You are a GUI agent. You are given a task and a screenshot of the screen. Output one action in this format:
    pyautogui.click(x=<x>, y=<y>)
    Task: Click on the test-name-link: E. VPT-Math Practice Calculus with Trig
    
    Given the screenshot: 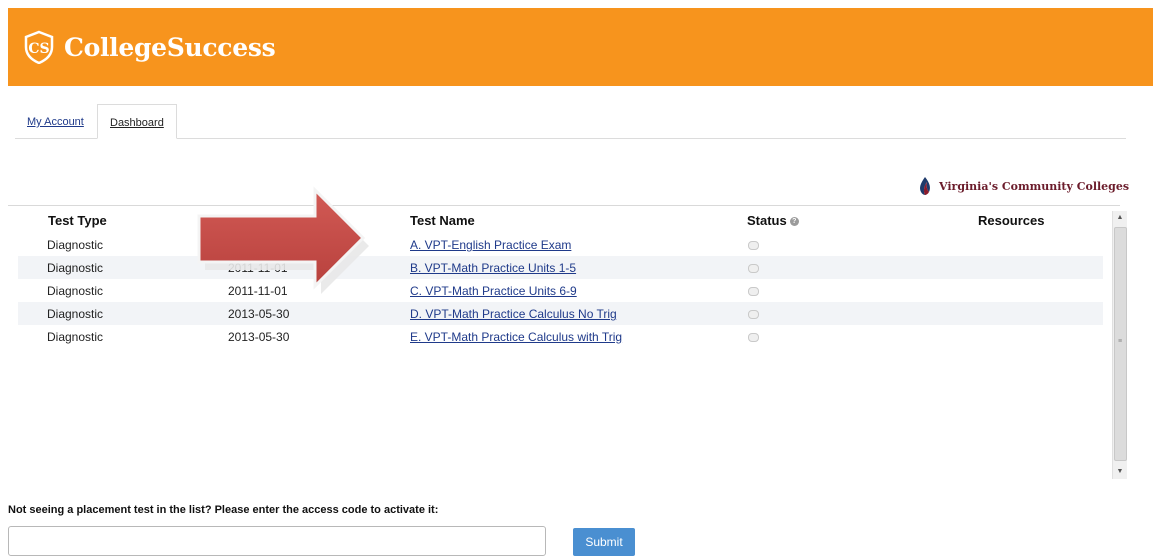 What is the action you would take?
    pyautogui.click(x=516, y=337)
    